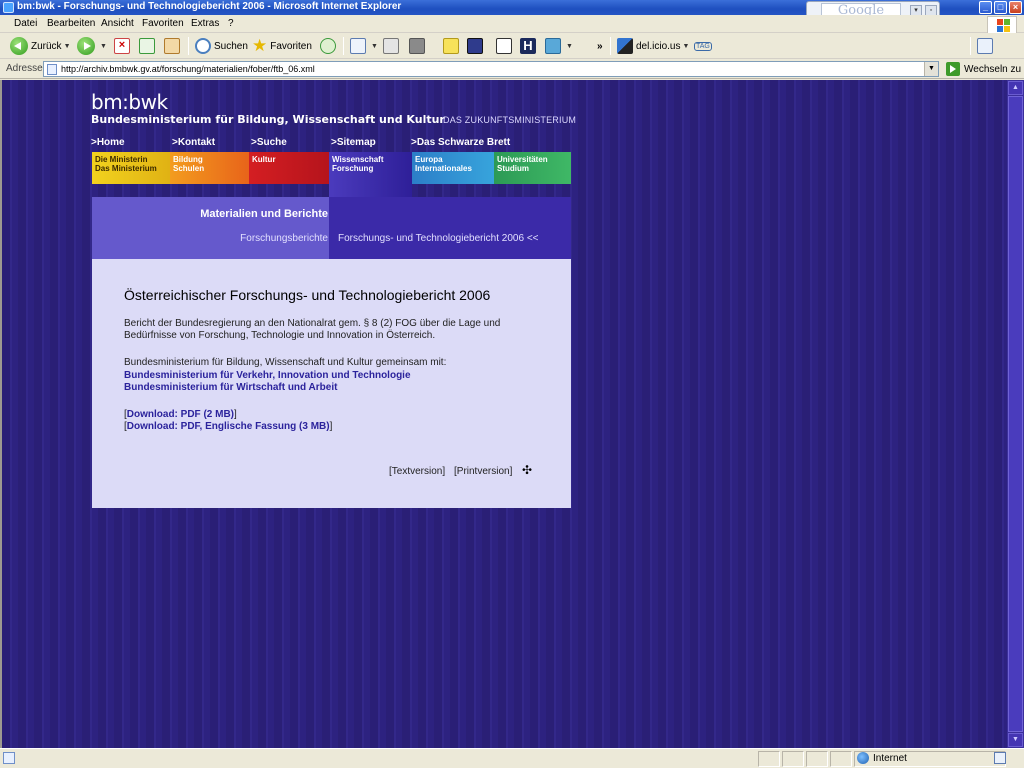 This screenshot has height=768, width=1024. What do you see at coordinates (513, 168) in the screenshot?
I see `section-sublabel: Studium` at bounding box center [513, 168].